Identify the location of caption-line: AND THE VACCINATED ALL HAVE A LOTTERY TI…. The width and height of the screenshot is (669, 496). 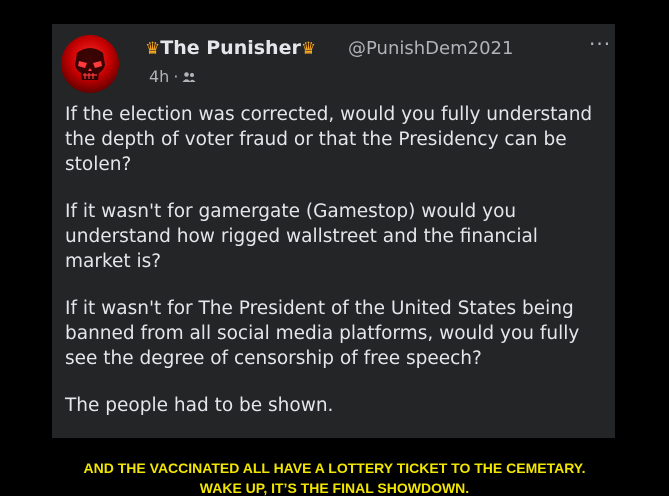
(334, 468).